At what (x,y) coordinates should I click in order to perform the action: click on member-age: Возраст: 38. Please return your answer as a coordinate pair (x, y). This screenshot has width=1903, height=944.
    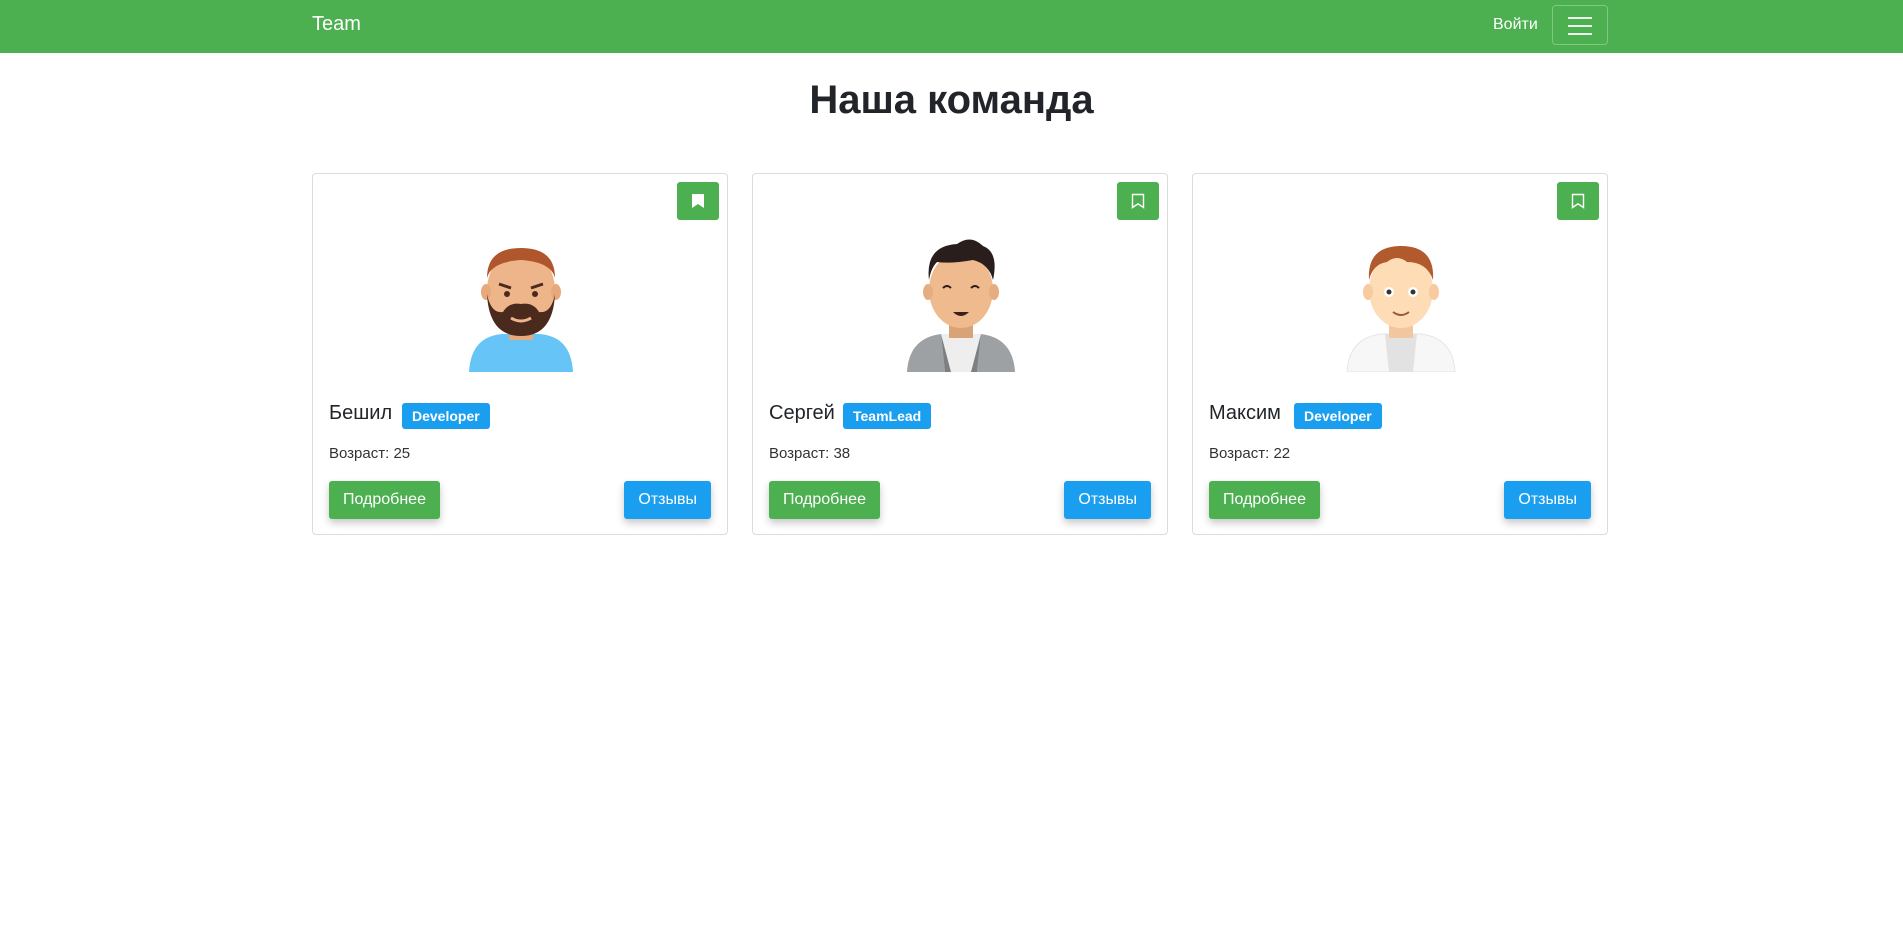
    Looking at the image, I should click on (810, 453).